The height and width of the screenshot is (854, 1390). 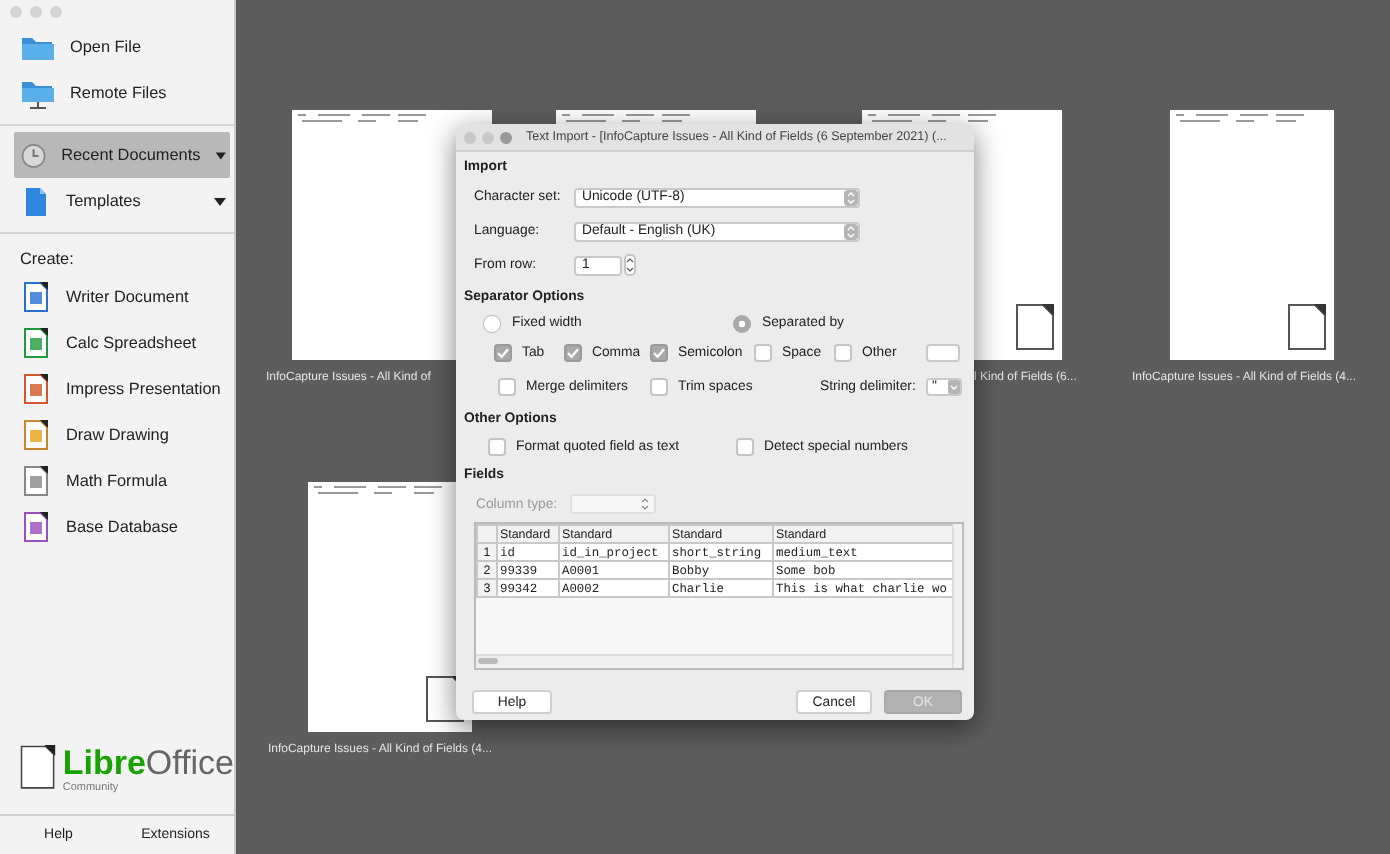 I want to click on sidebar-item: Remote Files, so click(x=122, y=93).